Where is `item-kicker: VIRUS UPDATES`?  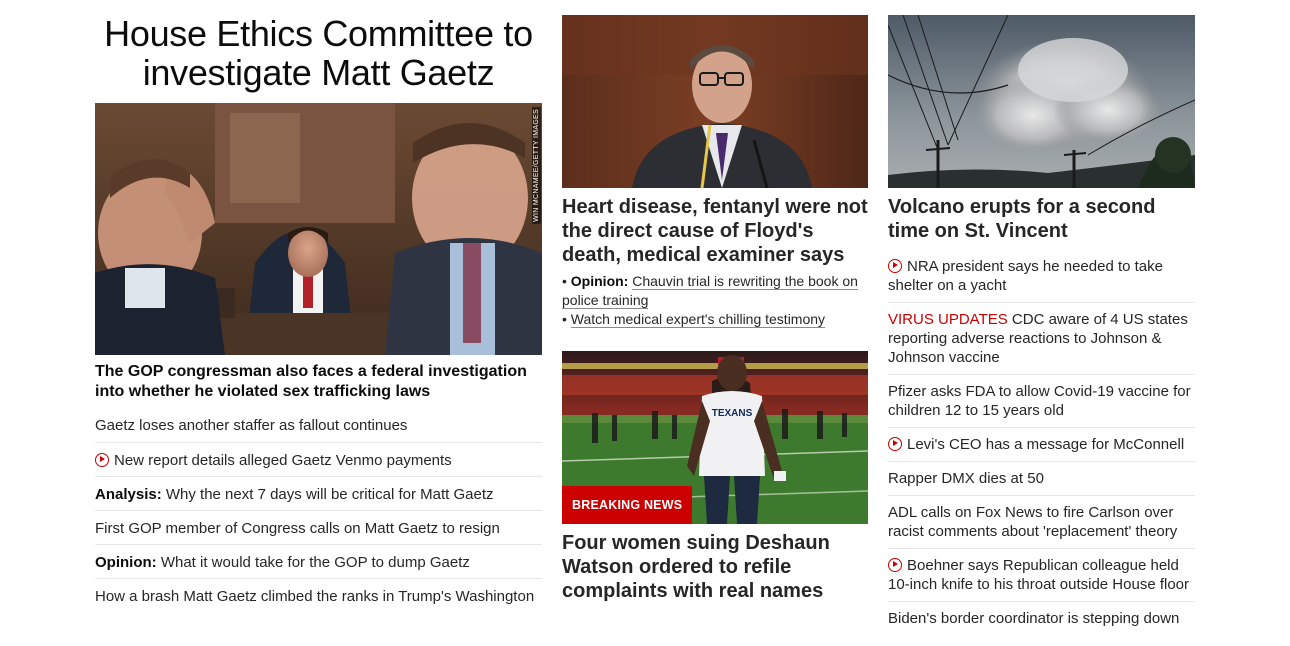
item-kicker: VIRUS UPDATES is located at coordinates (948, 319).